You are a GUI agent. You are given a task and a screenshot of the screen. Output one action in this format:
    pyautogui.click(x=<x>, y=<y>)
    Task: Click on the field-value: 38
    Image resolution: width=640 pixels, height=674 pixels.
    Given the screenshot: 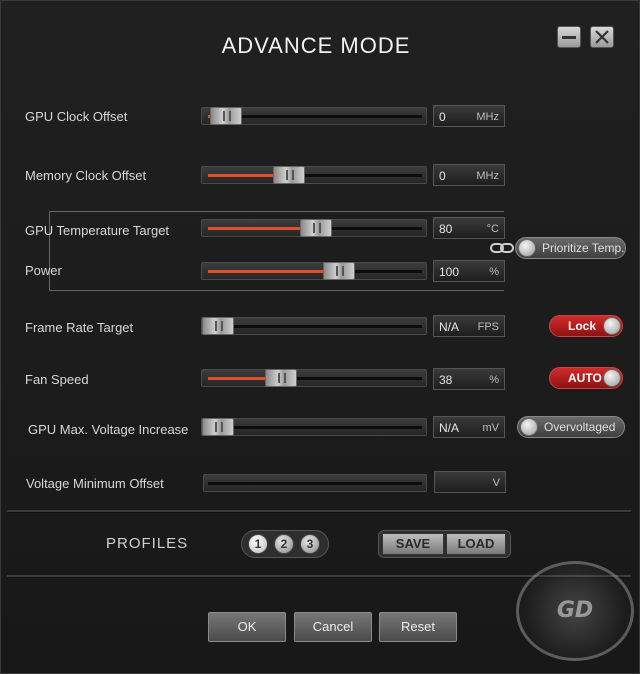 What is the action you would take?
    pyautogui.click(x=446, y=380)
    